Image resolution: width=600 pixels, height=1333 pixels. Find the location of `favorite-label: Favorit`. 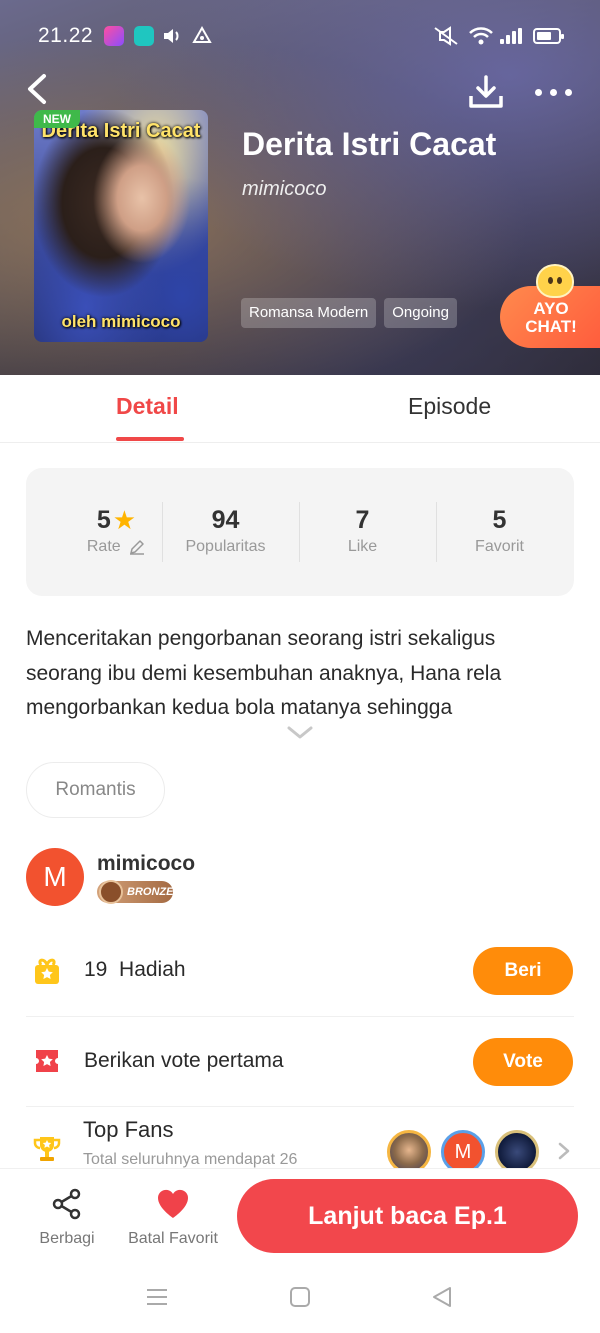

favorite-label: Favorit is located at coordinates (499, 546).